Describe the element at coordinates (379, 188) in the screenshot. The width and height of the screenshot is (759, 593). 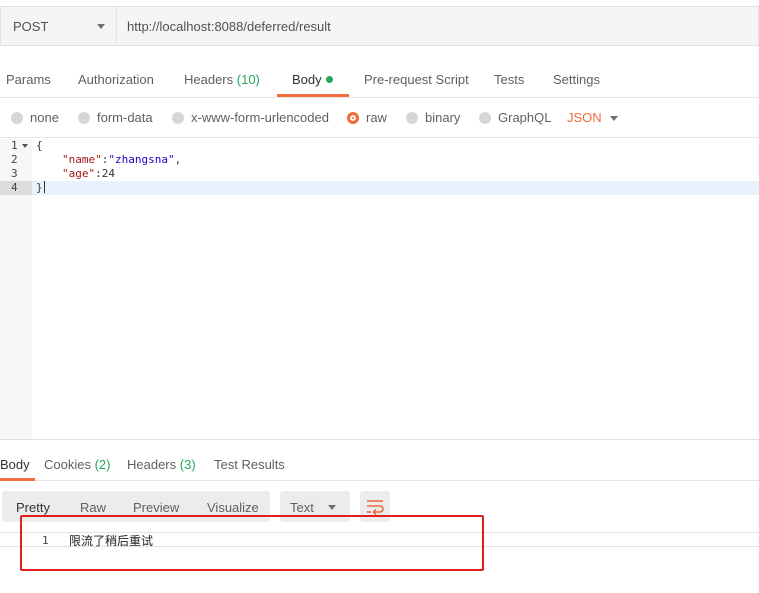
I see `editor-line-current: 4 }` at that location.